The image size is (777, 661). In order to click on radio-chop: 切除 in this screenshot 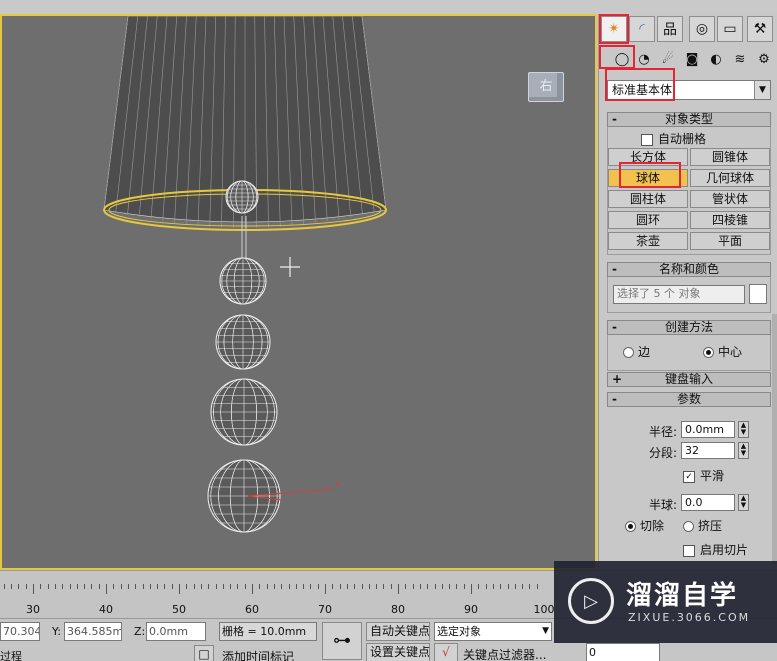, I will do `click(644, 525)`.